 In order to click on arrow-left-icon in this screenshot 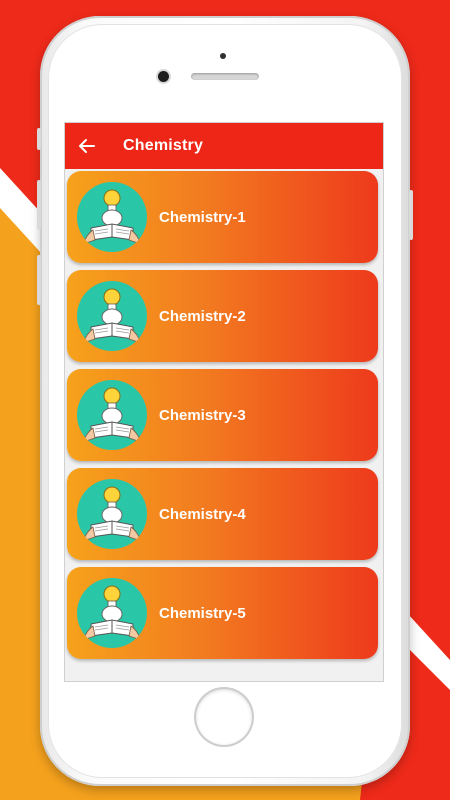, I will do `click(87, 146)`.